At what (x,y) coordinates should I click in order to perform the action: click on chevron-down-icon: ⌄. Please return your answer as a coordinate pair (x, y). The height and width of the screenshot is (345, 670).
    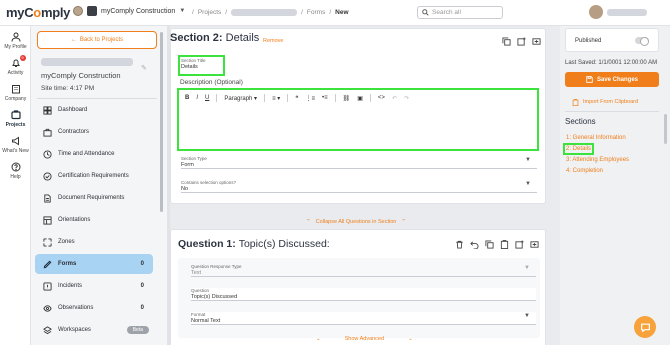
    Looking at the image, I should click on (410, 339).